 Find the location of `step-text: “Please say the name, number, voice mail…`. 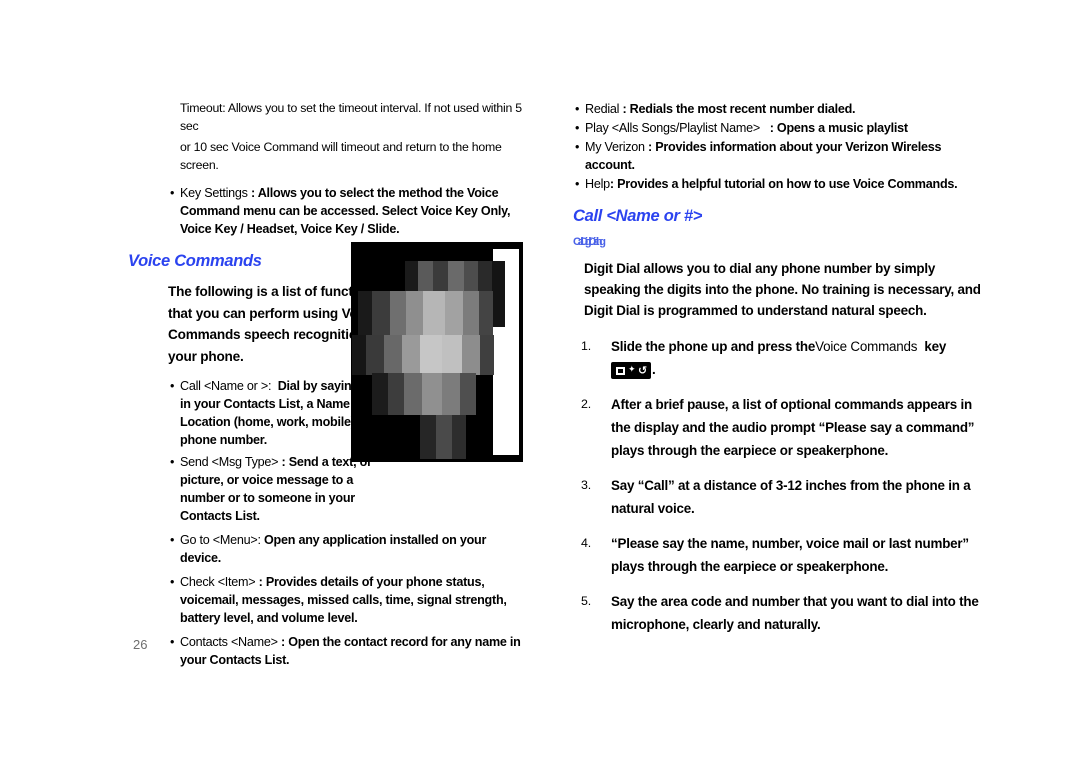

step-text: “Please say the name, number, voice mail… is located at coordinates (790, 555).